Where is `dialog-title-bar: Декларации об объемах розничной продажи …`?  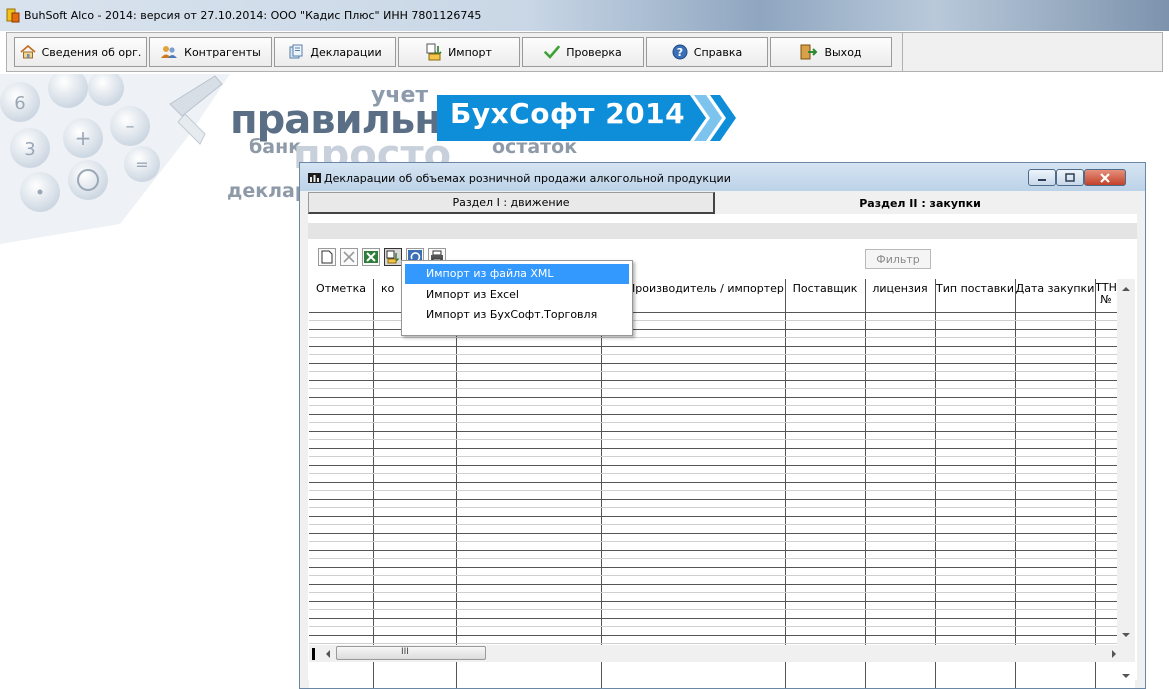 dialog-title-bar: Декларации об объемах розничной продажи … is located at coordinates (722, 177).